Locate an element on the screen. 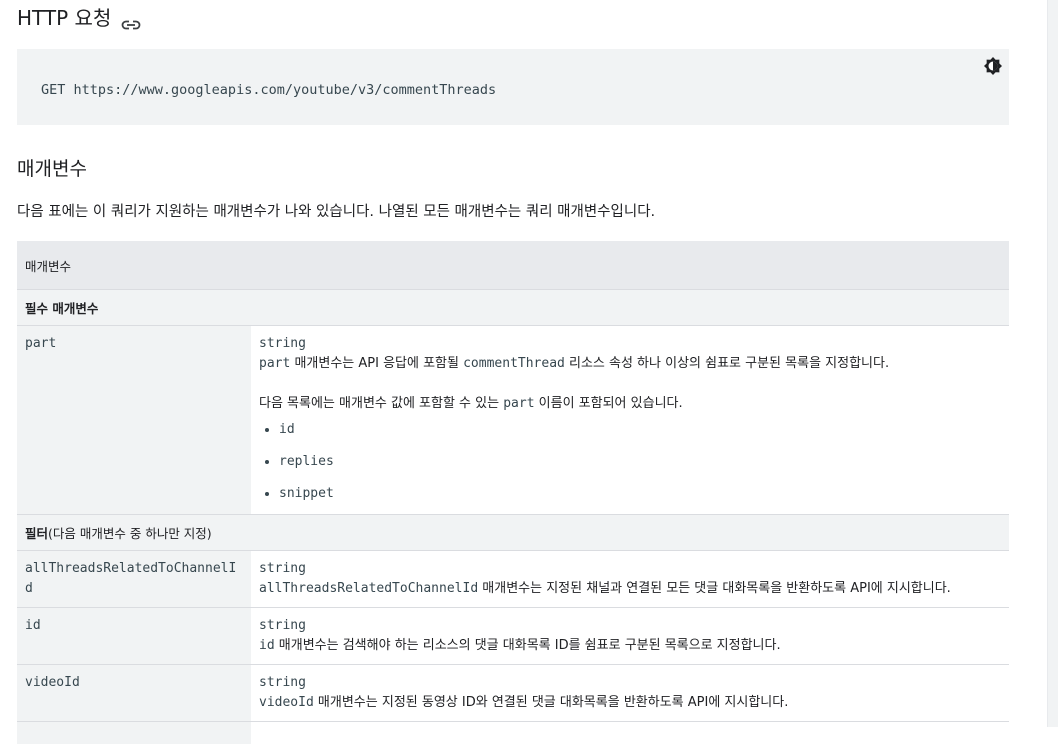 The image size is (1058, 744). description-text: 리소스 속성 하나 이상의 쉼표로 구분된 목록을 지정합니다. is located at coordinates (727, 363).